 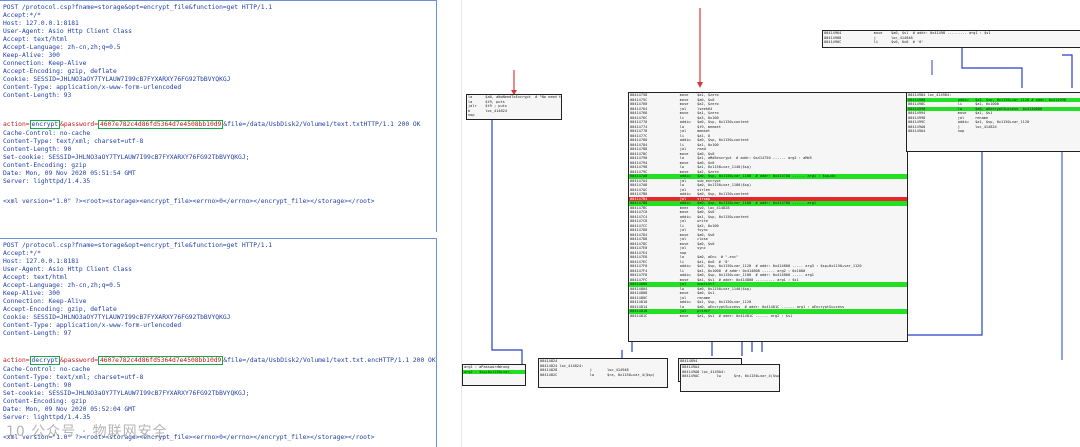 What do you see at coordinates (22, 15) in the screenshot?
I see `req1-line-1: Accept:*/*` at bounding box center [22, 15].